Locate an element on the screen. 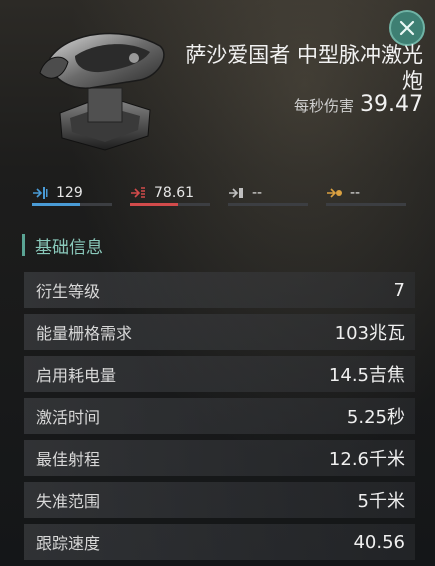 The image size is (435, 566). stat-label: 跟踪速度 is located at coordinates (68, 543).